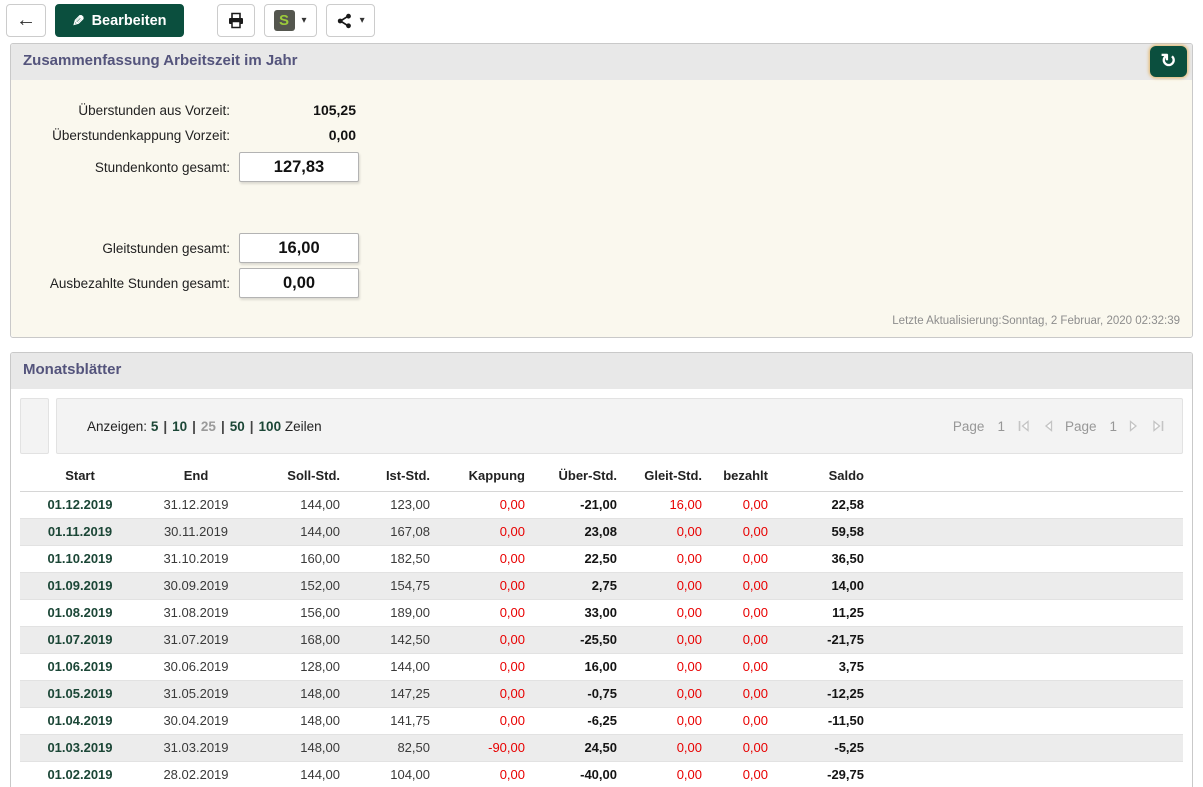 This screenshot has width=1203, height=787. What do you see at coordinates (299, 283) in the screenshot?
I see `paid-hours-total-field: 0,00` at bounding box center [299, 283].